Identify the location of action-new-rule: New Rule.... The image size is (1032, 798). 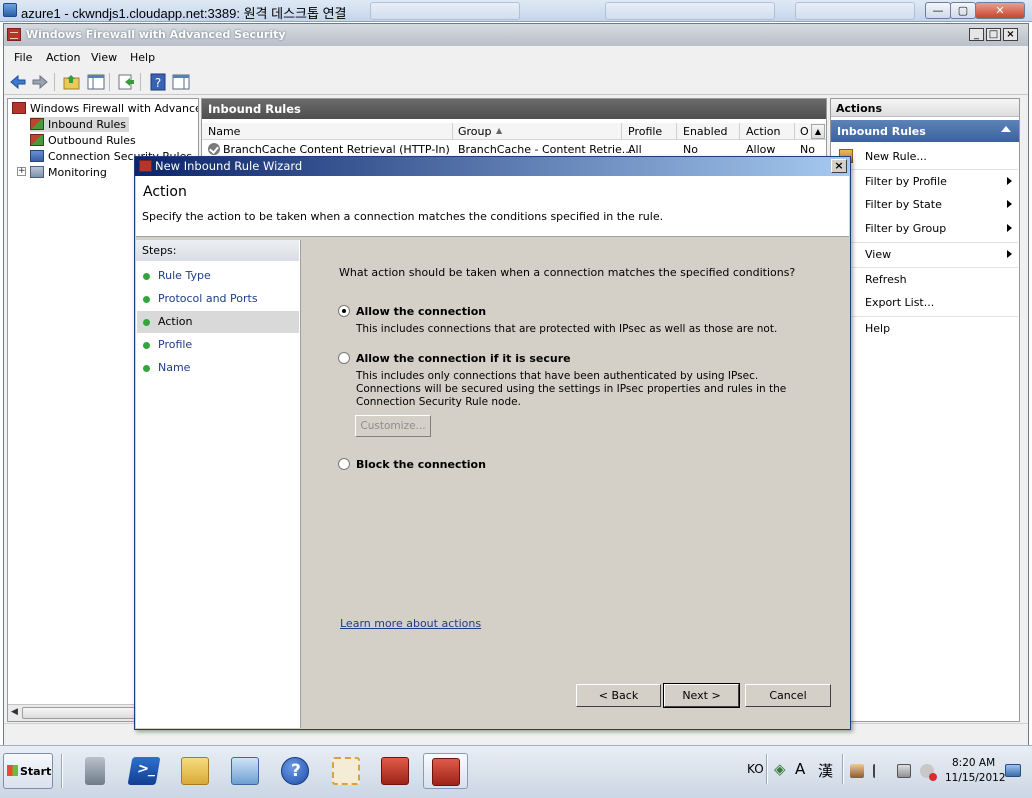
(925, 156).